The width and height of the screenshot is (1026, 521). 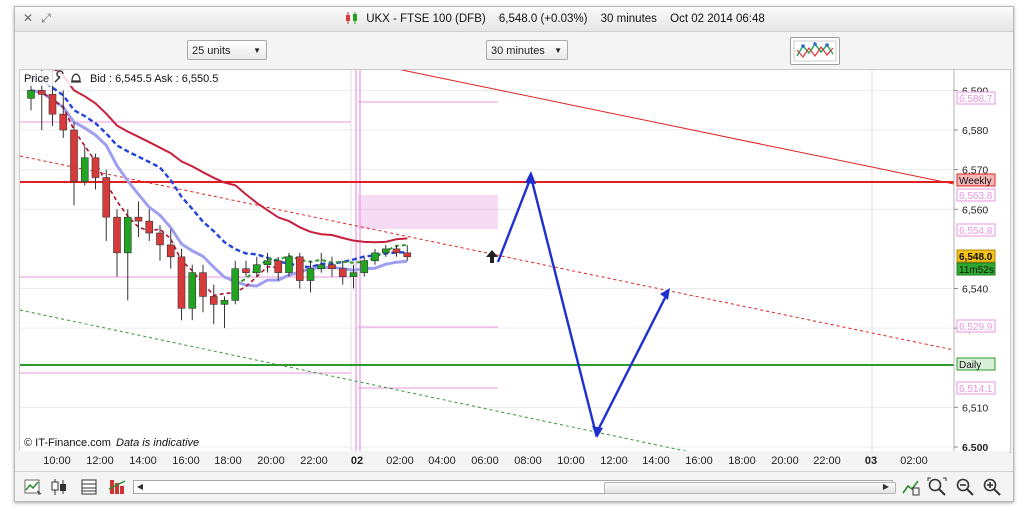 I want to click on price-level-label: 6,563.8, so click(x=976, y=195).